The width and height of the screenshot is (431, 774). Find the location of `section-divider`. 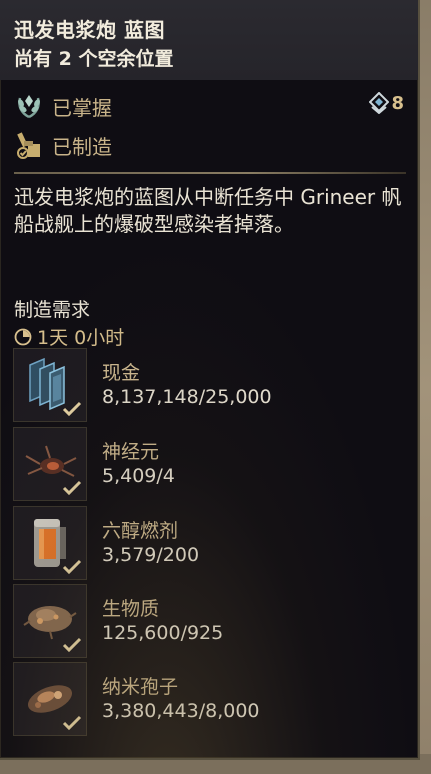

section-divider is located at coordinates (210, 173).